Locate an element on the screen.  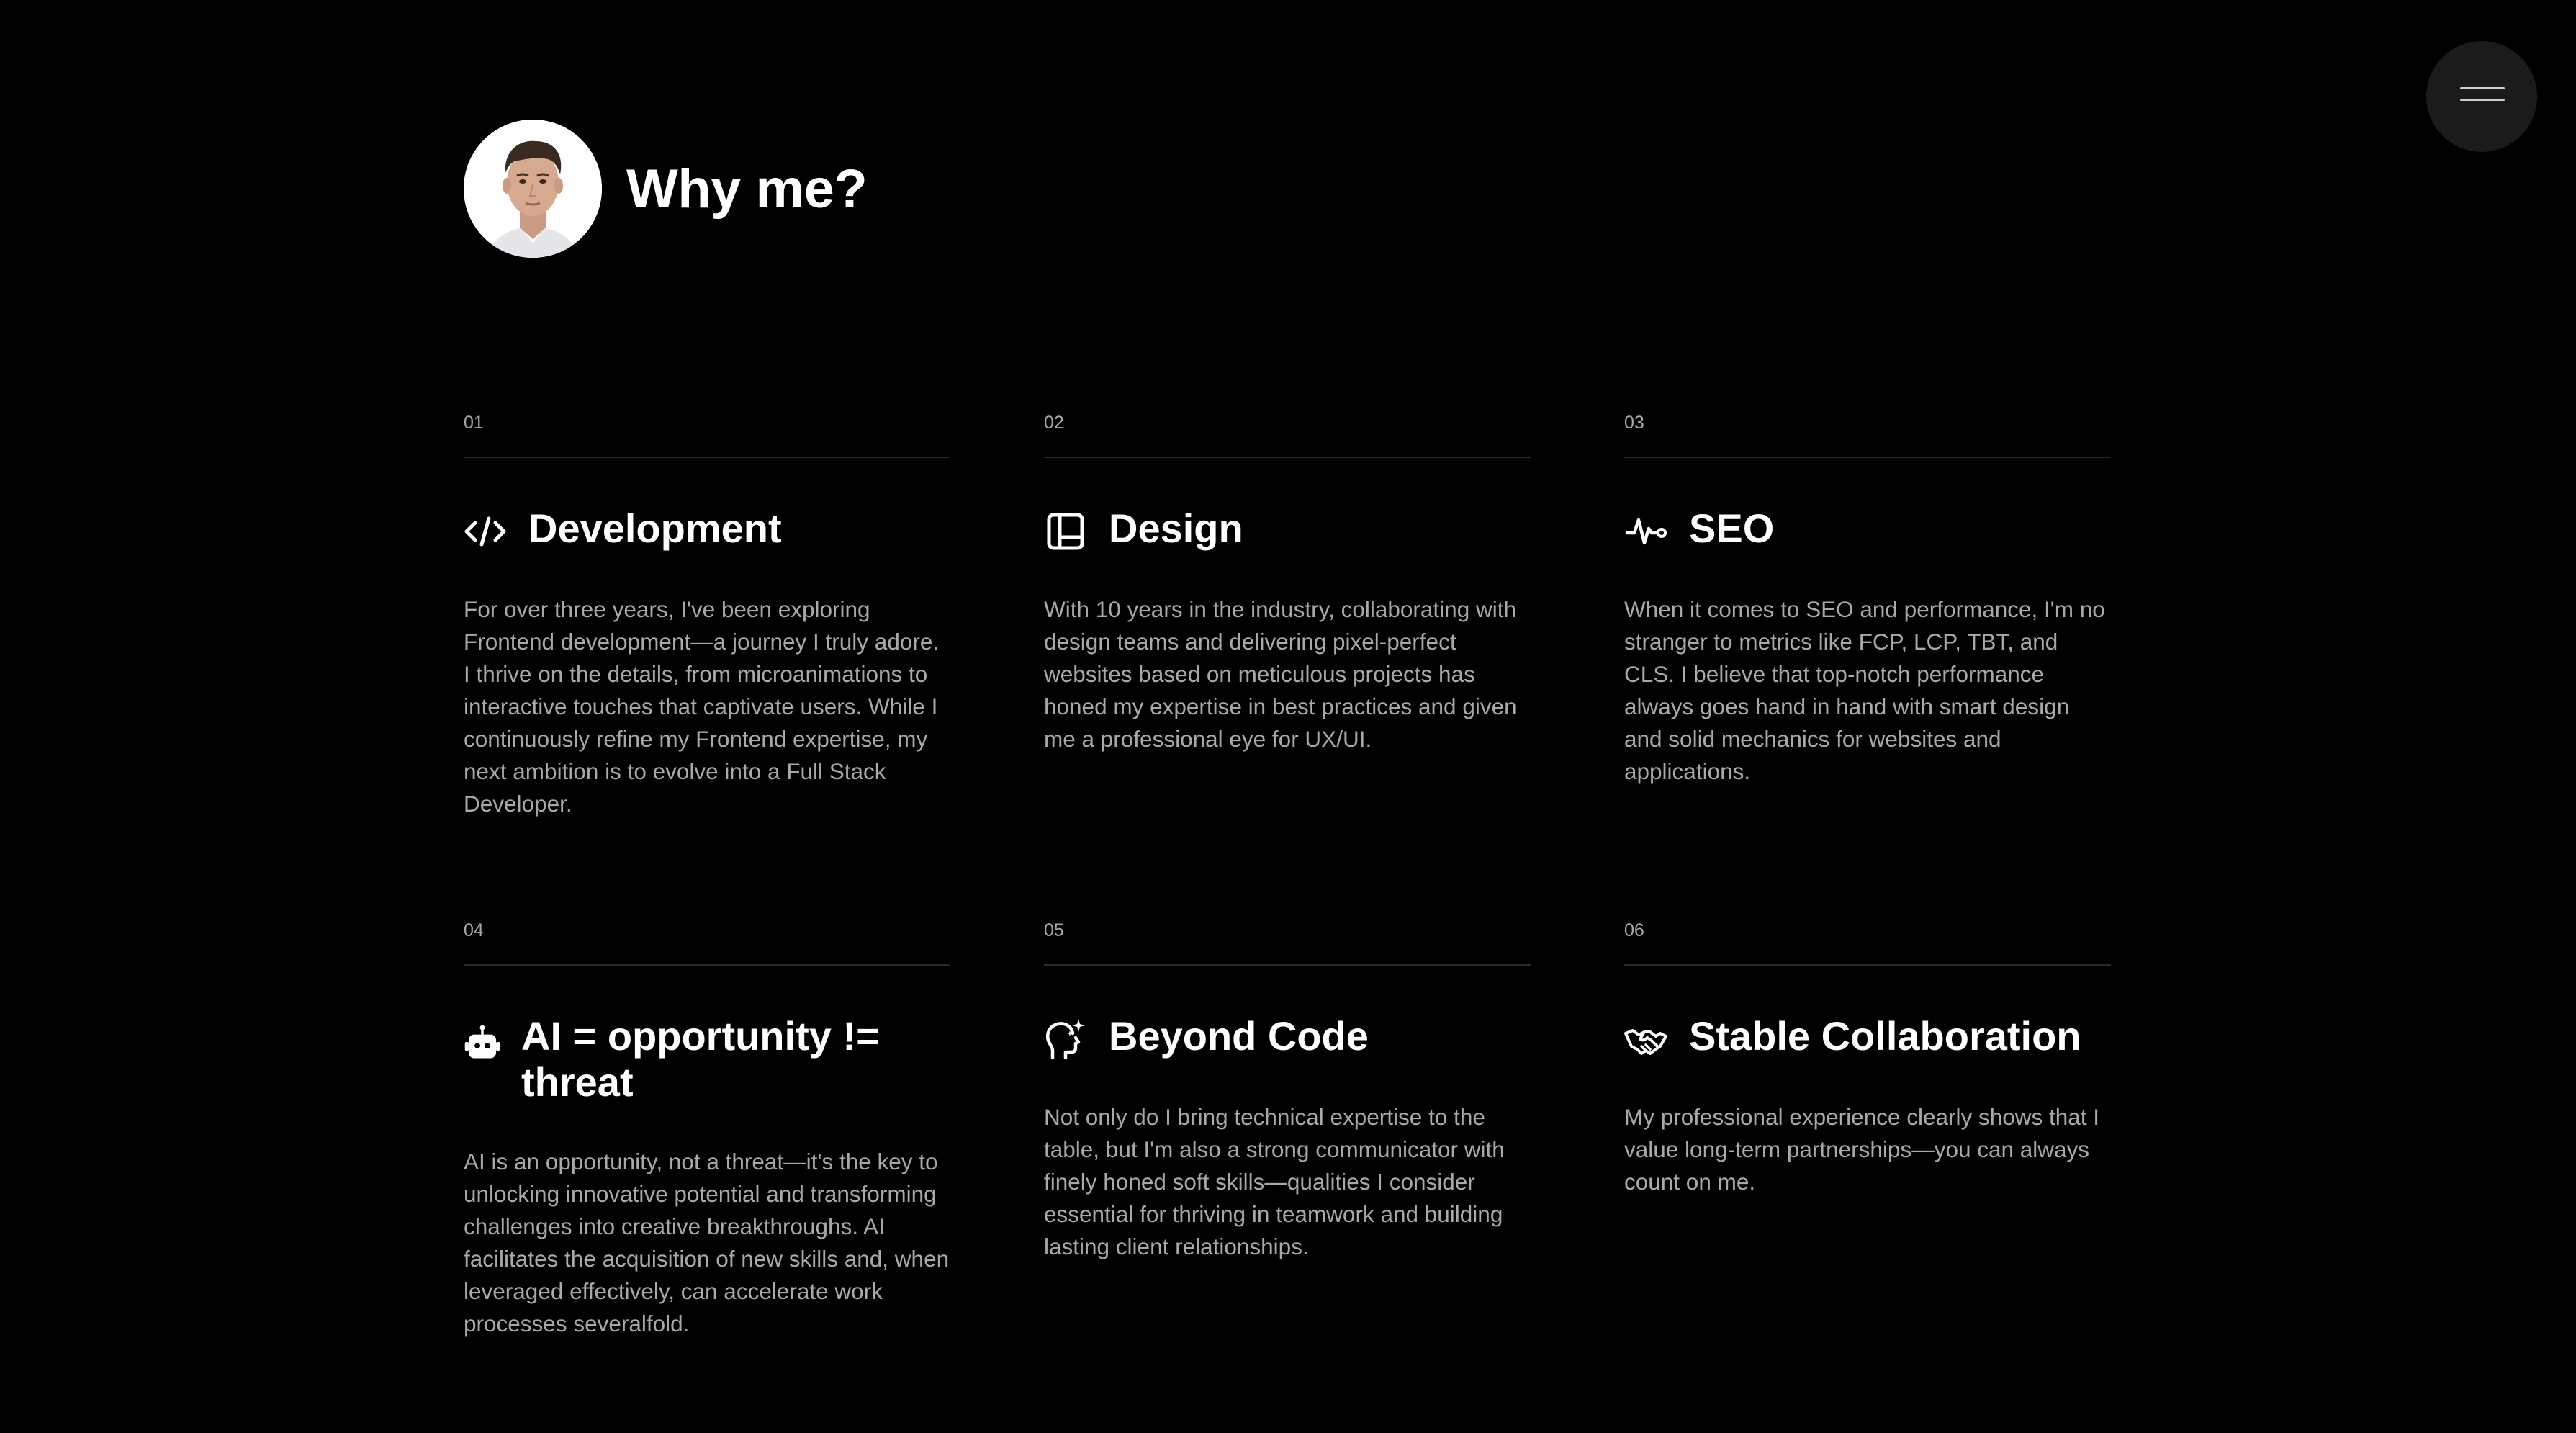
card-title: Beyond Code is located at coordinates (1239, 1036).